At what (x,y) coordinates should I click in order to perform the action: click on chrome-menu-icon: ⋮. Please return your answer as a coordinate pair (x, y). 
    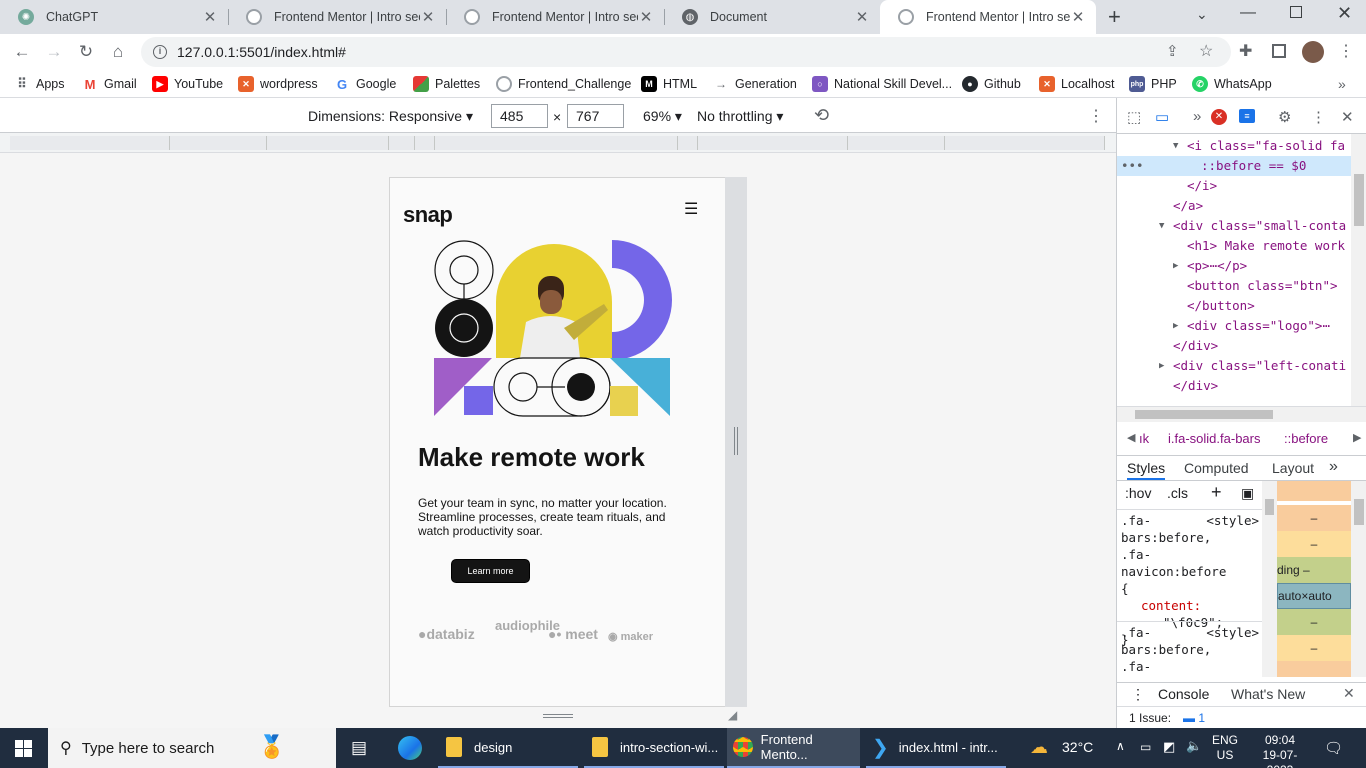
    Looking at the image, I should click on (1346, 51).